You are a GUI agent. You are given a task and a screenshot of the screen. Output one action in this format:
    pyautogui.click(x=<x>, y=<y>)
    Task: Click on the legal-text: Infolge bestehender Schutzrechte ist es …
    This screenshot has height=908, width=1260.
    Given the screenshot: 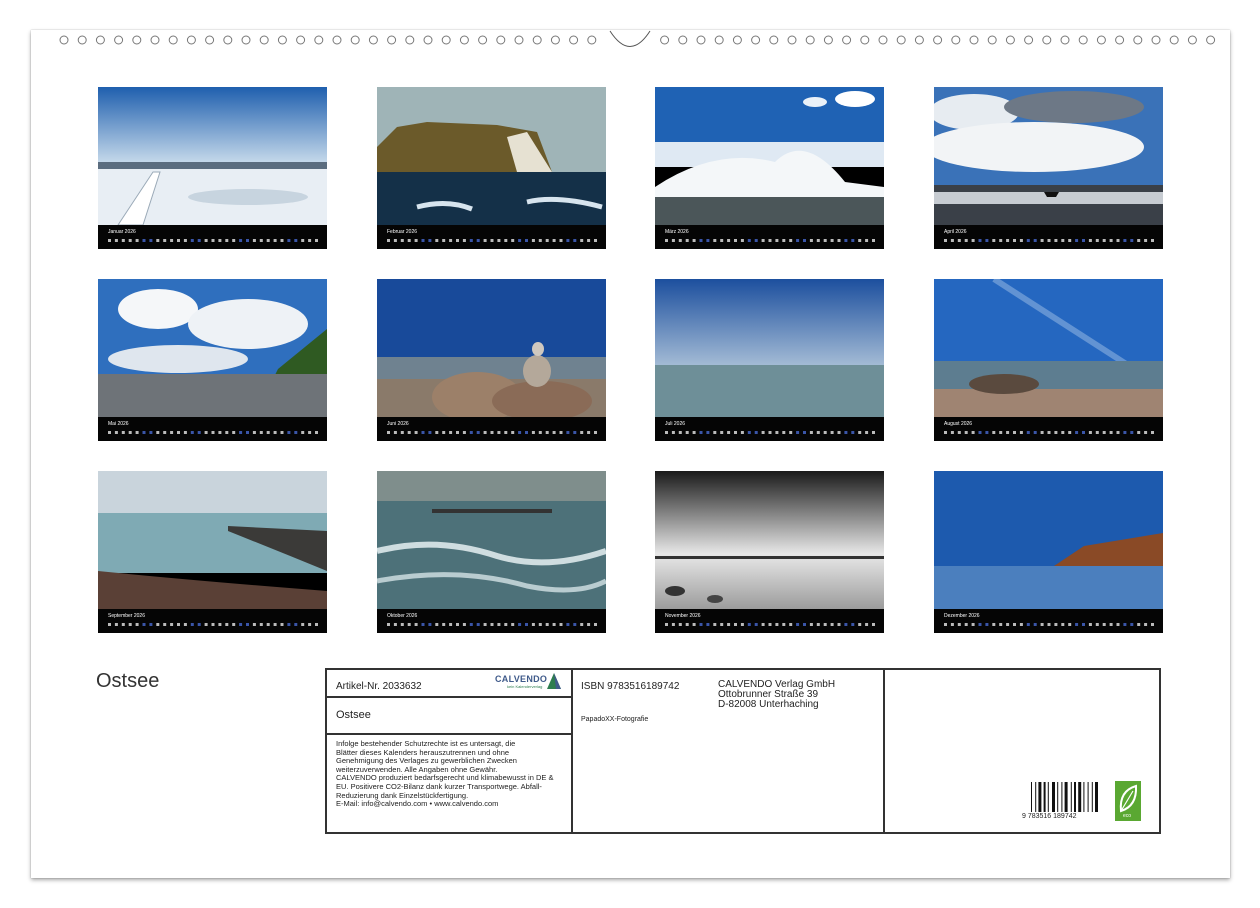 What is the action you would take?
    pyautogui.click(x=452, y=774)
    